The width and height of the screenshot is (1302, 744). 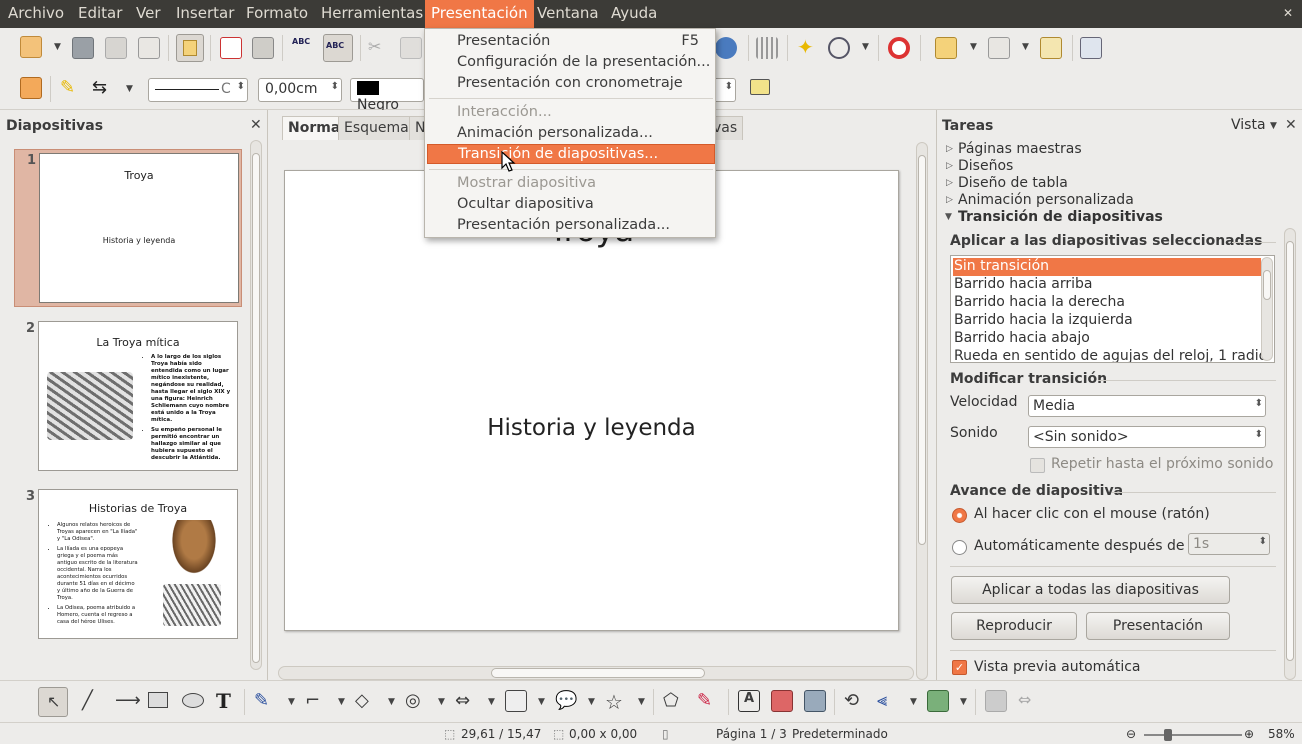 What do you see at coordinates (128, 228) in the screenshot?
I see `slide-thumbnail-1: 1 Troya Historia y leyenda` at bounding box center [128, 228].